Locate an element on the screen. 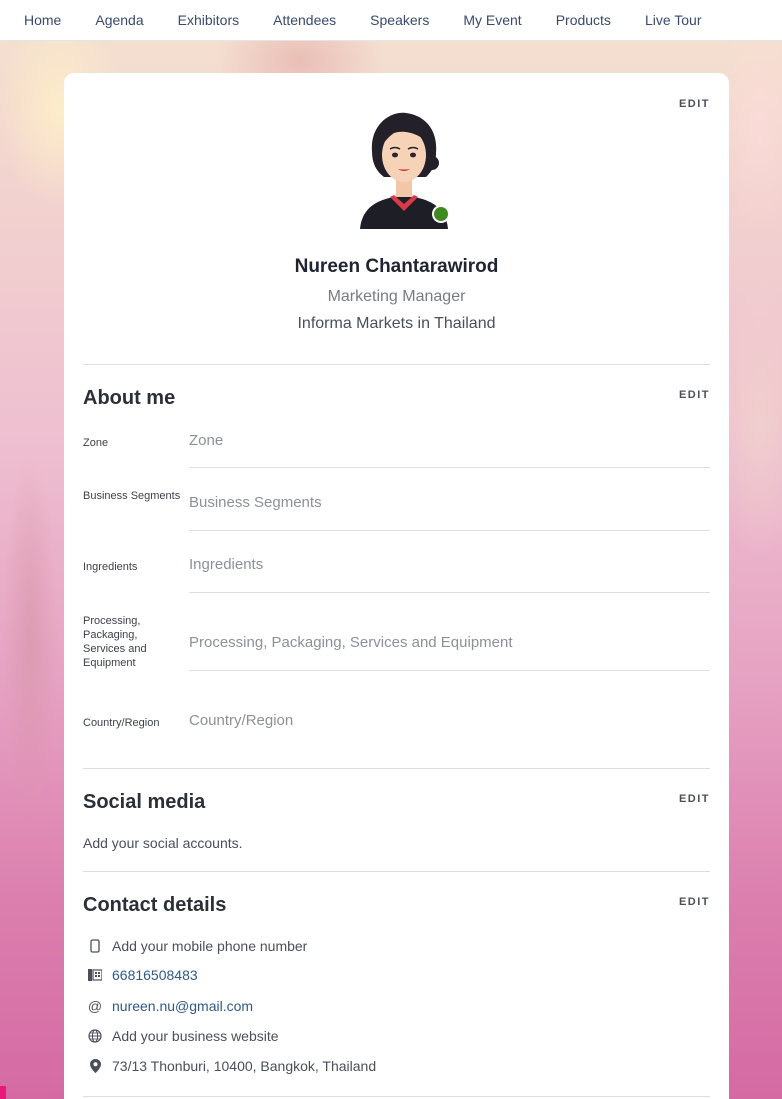 This screenshot has width=782, height=1099. online-status-dot is located at coordinates (441, 214).